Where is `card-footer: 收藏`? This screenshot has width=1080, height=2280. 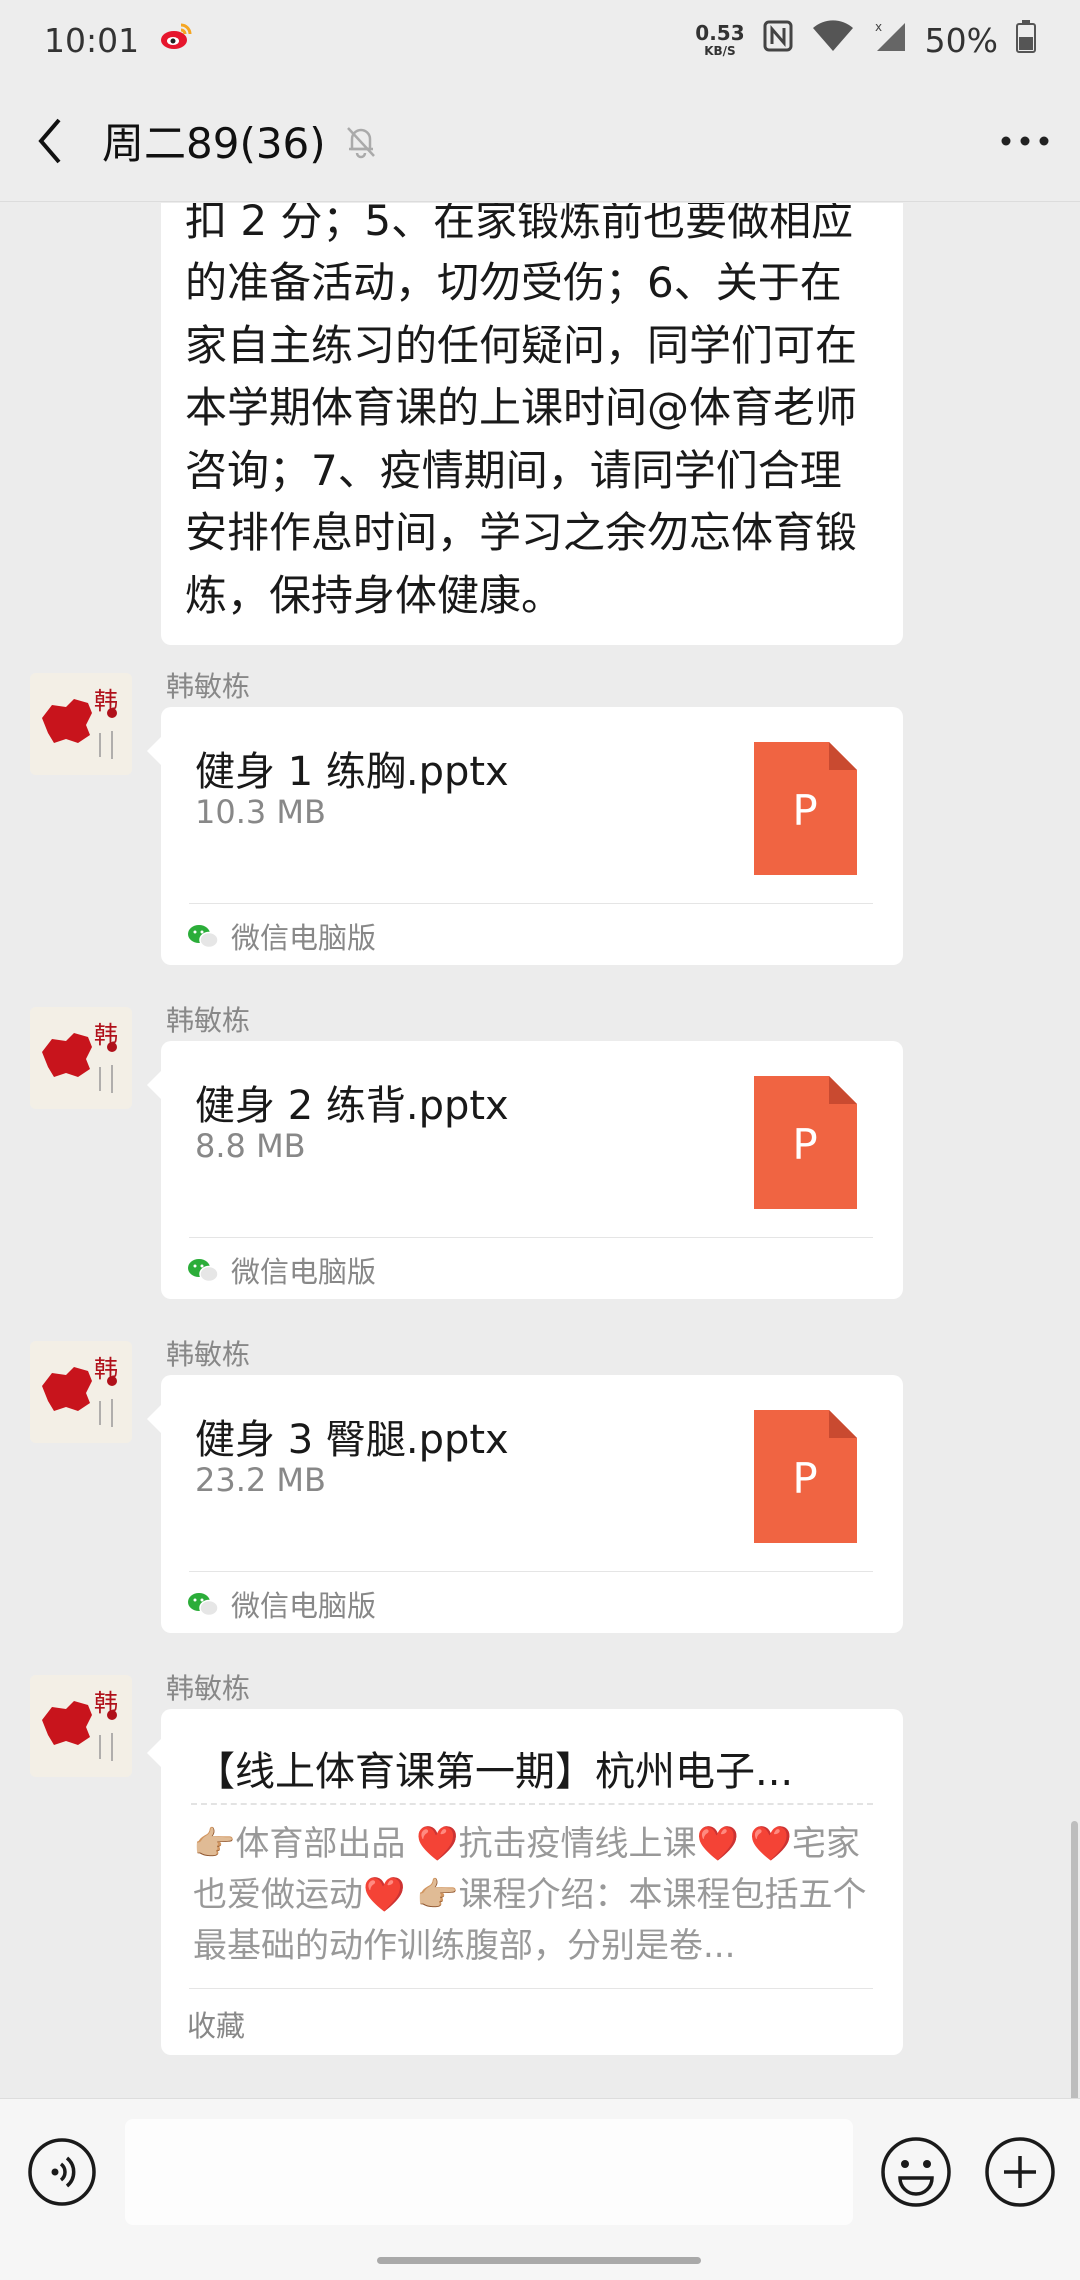
card-footer: 收藏 is located at coordinates (216, 2024).